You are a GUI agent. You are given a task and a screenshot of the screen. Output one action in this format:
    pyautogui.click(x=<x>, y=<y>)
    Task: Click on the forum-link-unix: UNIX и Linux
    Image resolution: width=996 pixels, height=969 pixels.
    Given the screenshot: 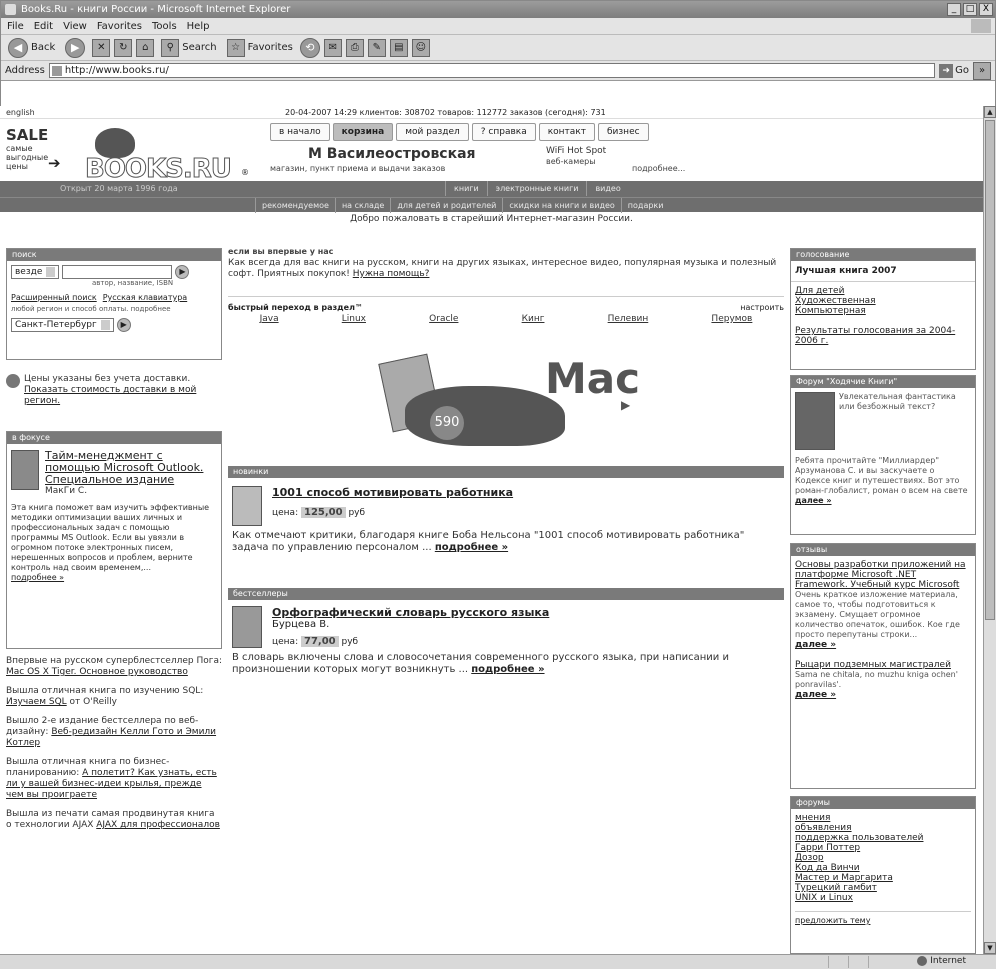 What is the action you would take?
    pyautogui.click(x=883, y=898)
    